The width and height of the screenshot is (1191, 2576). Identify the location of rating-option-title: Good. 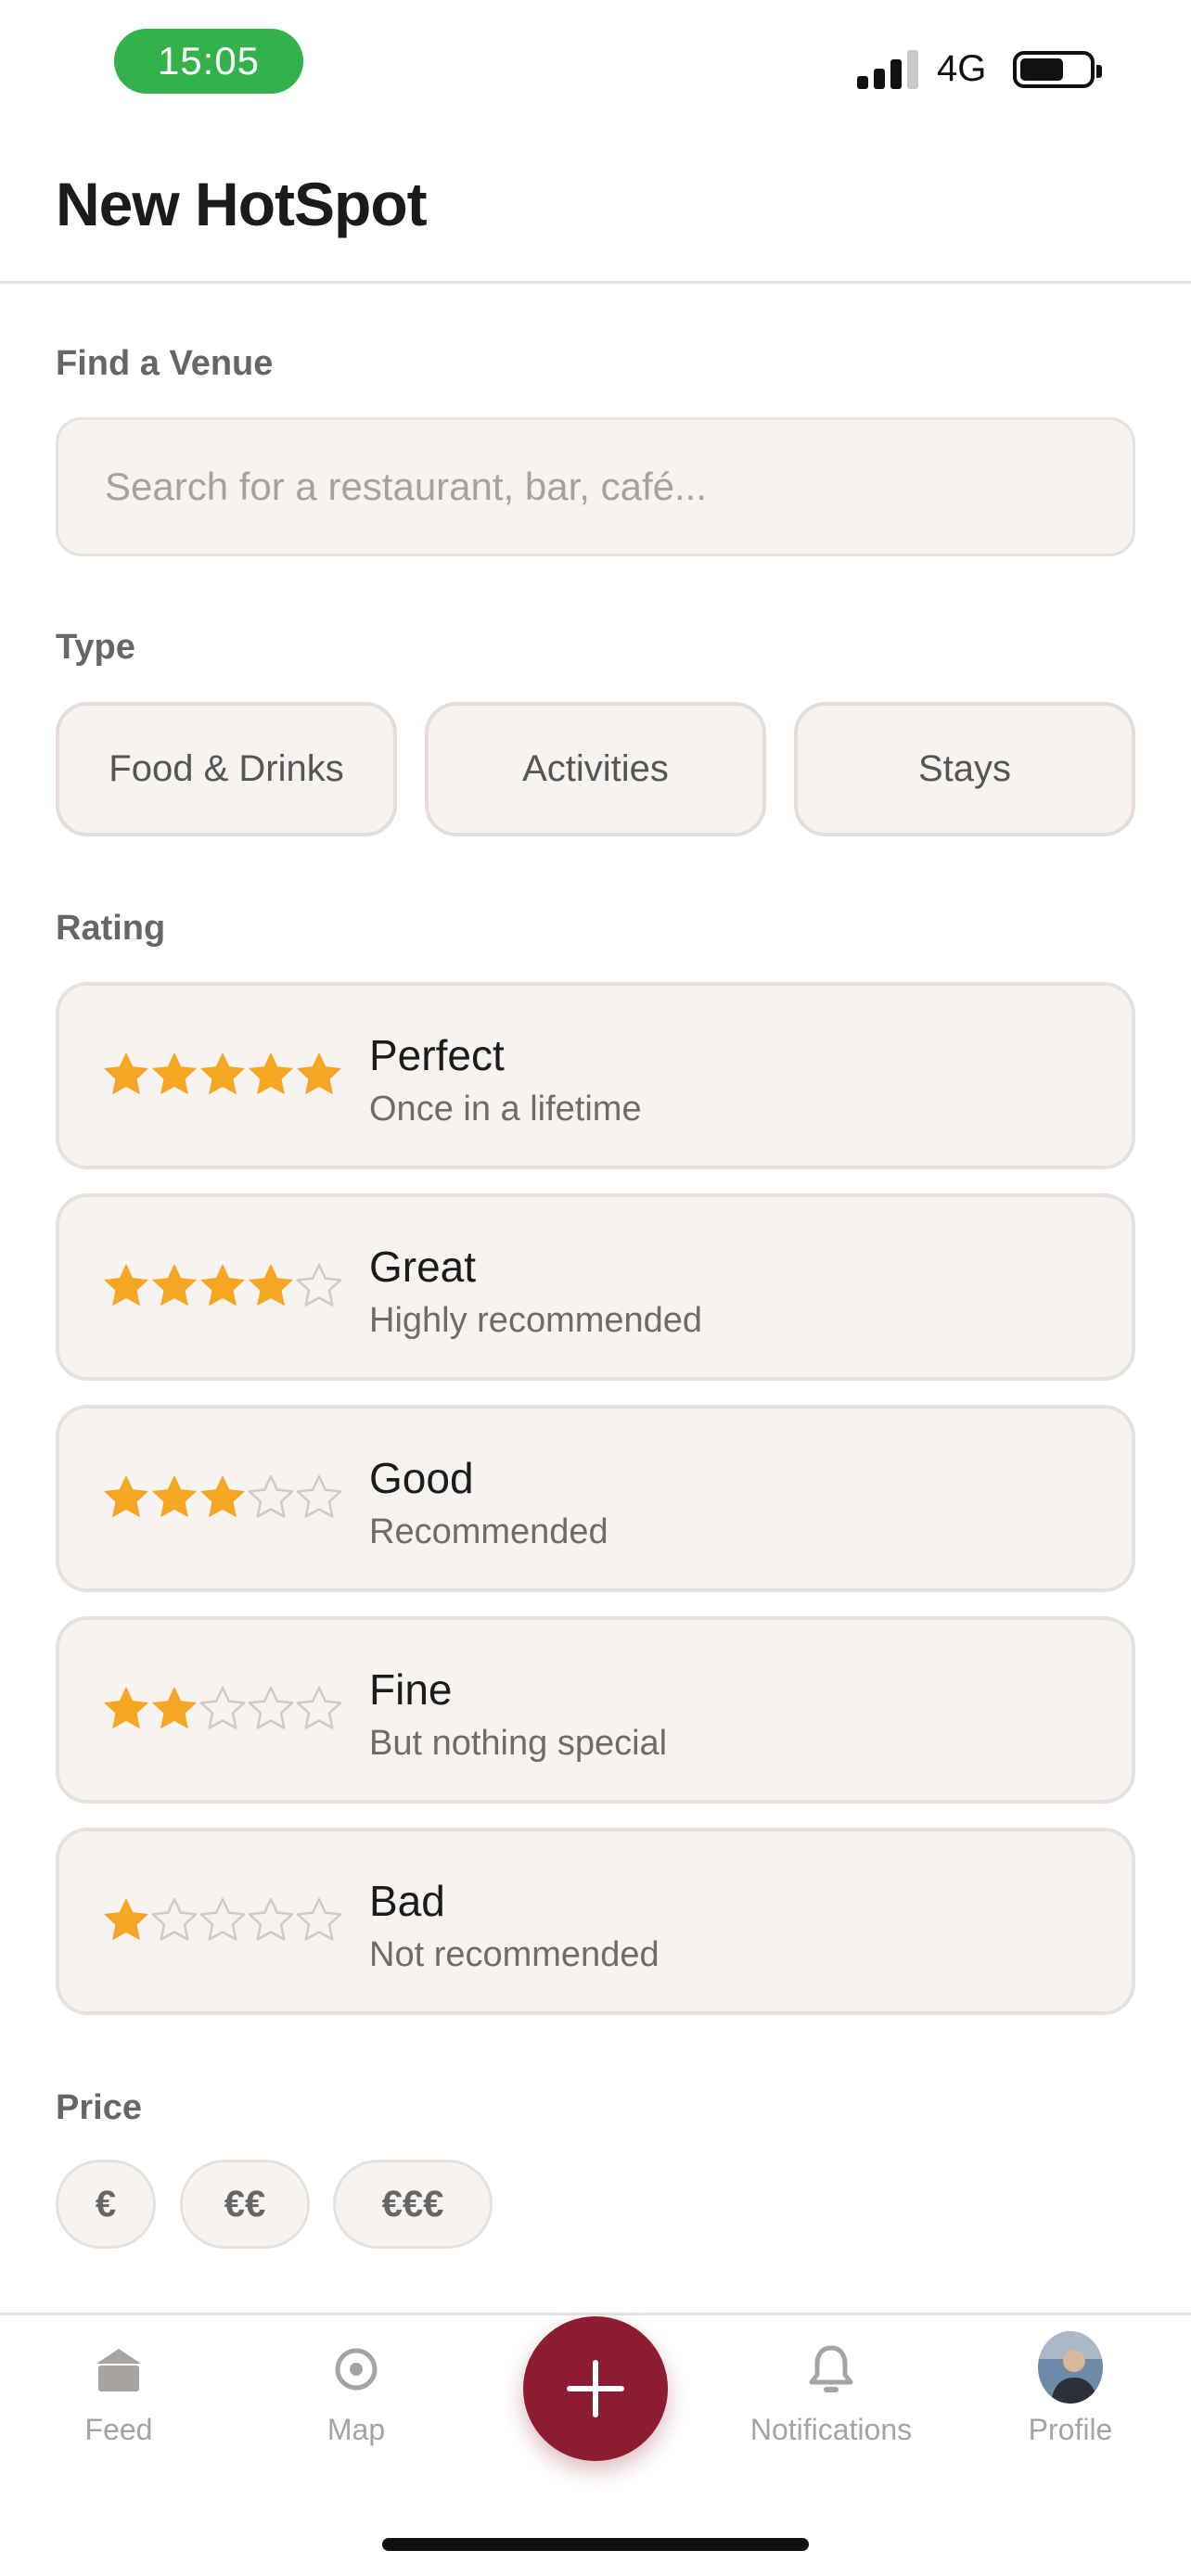
(421, 1478).